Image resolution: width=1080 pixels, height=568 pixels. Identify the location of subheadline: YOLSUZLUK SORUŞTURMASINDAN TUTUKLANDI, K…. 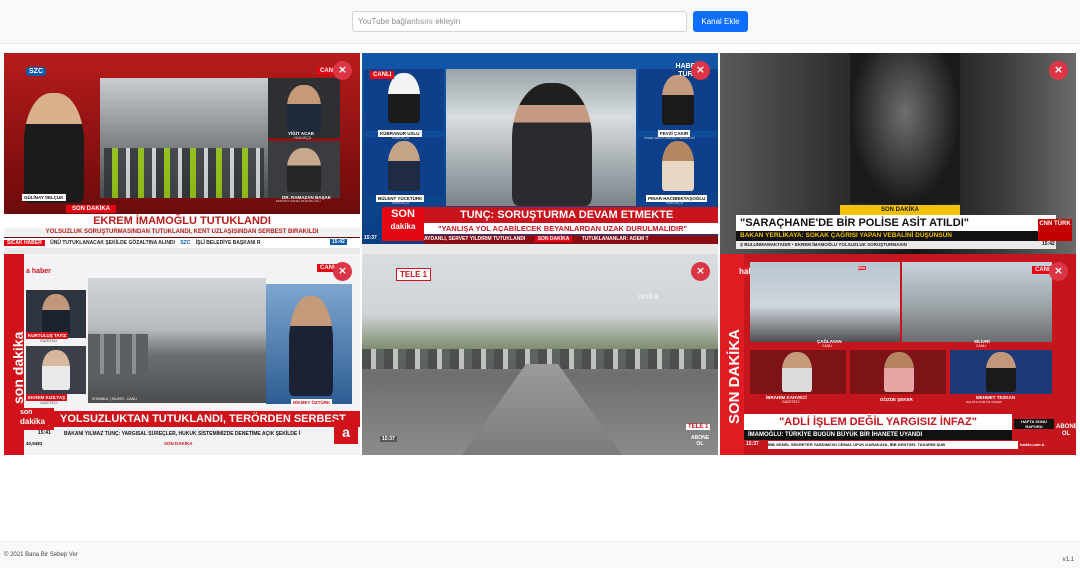
(182, 232).